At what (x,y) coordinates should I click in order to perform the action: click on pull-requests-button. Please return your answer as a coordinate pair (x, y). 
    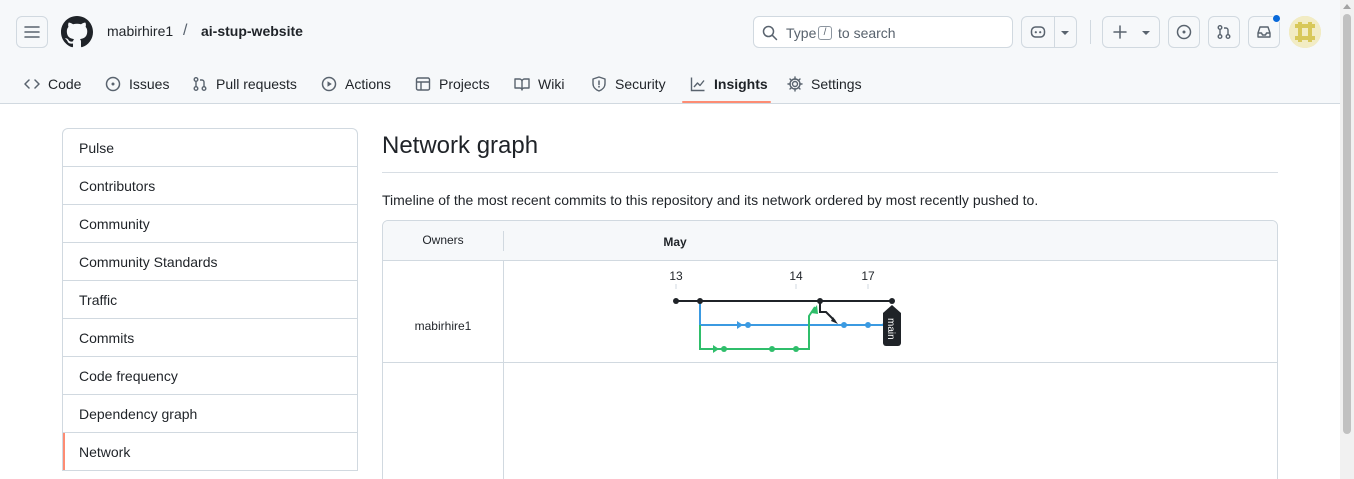
    Looking at the image, I should click on (1224, 32).